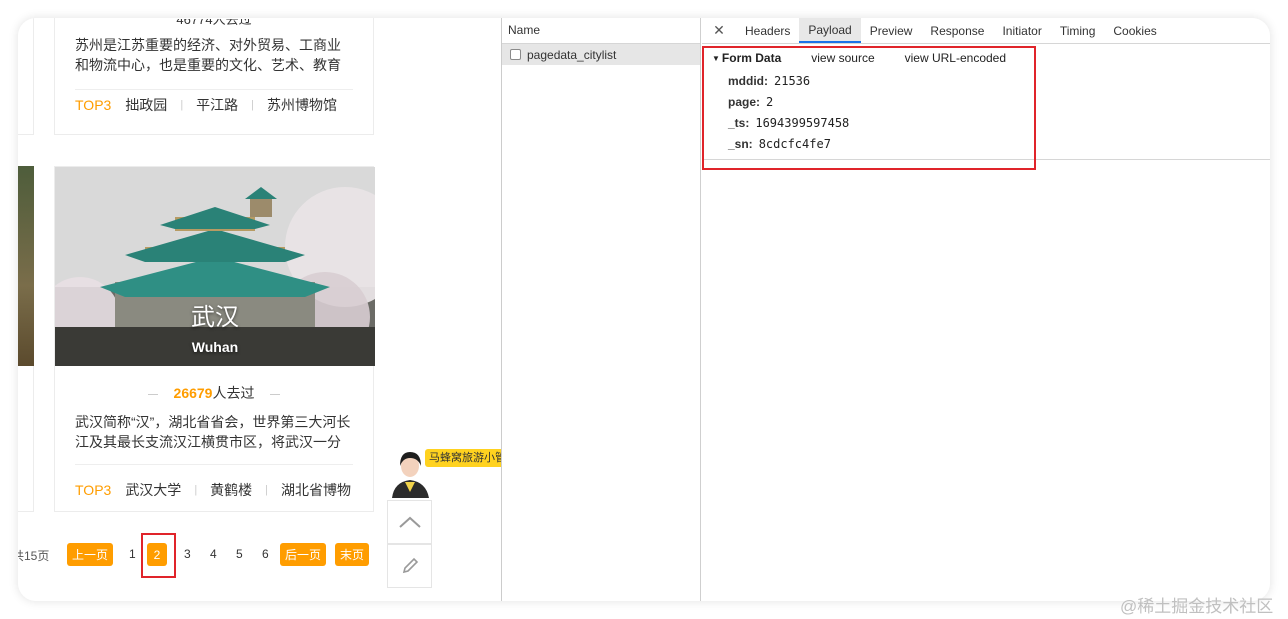  Describe the element at coordinates (316, 490) in the screenshot. I see `attraction-link: 湖北省博物` at that location.